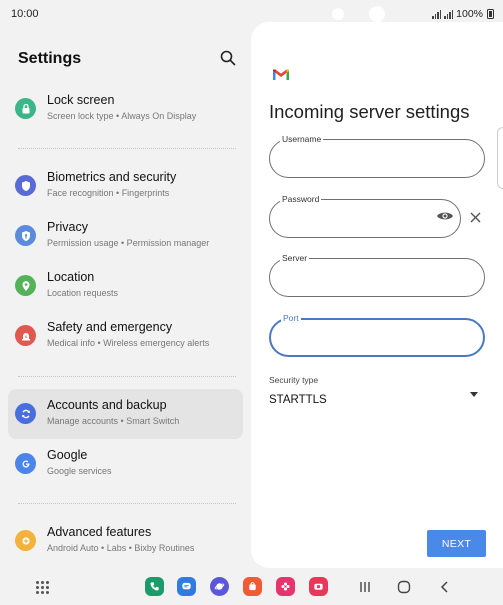  What do you see at coordinates (295, 258) in the screenshot?
I see `server-label: Server` at bounding box center [295, 258].